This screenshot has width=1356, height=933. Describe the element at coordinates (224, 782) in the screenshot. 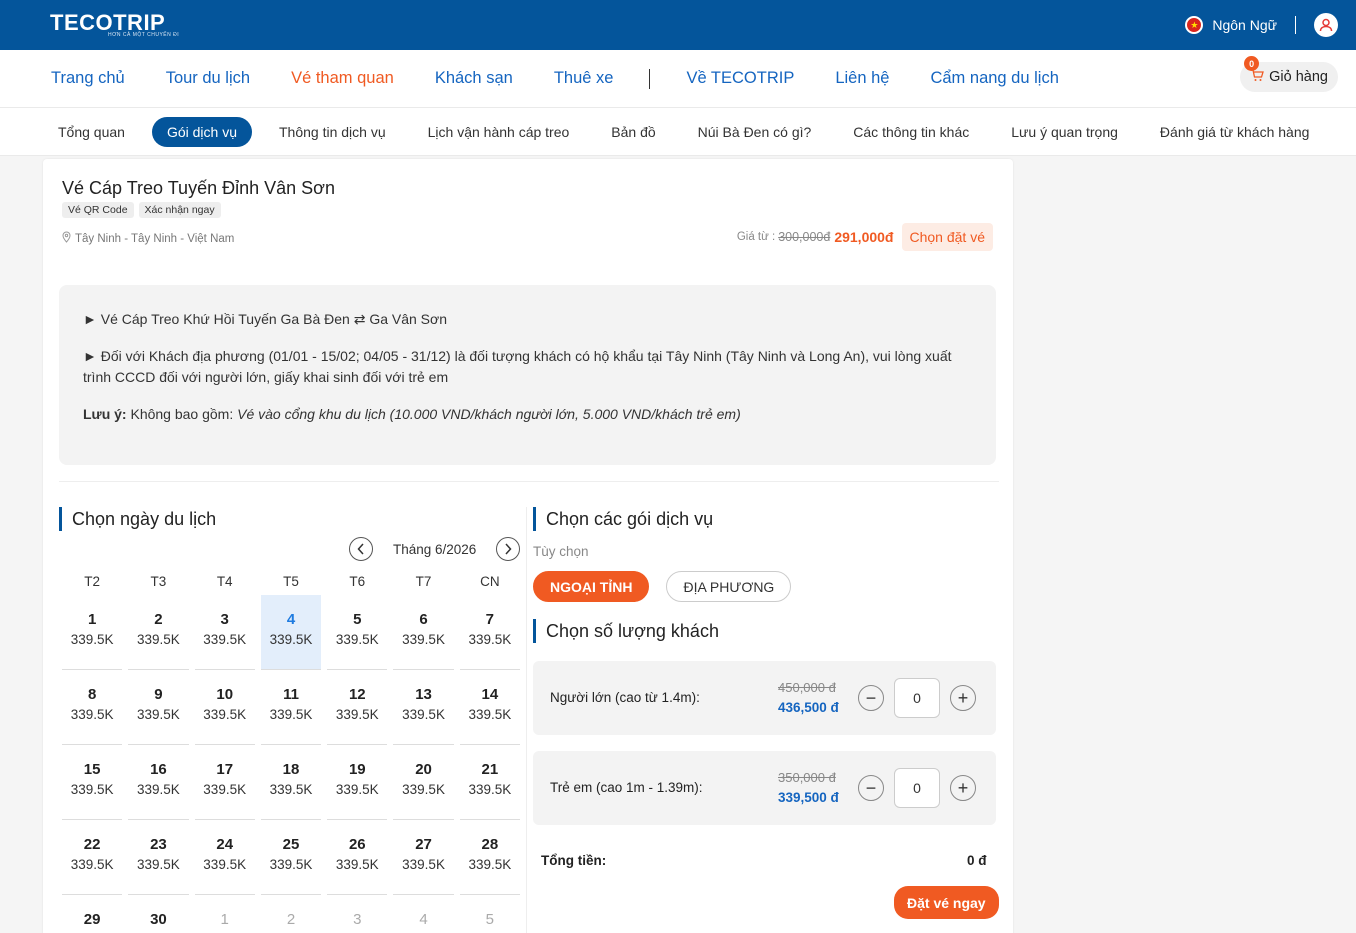

I see `calendar-day: 17 339.5K` at that location.